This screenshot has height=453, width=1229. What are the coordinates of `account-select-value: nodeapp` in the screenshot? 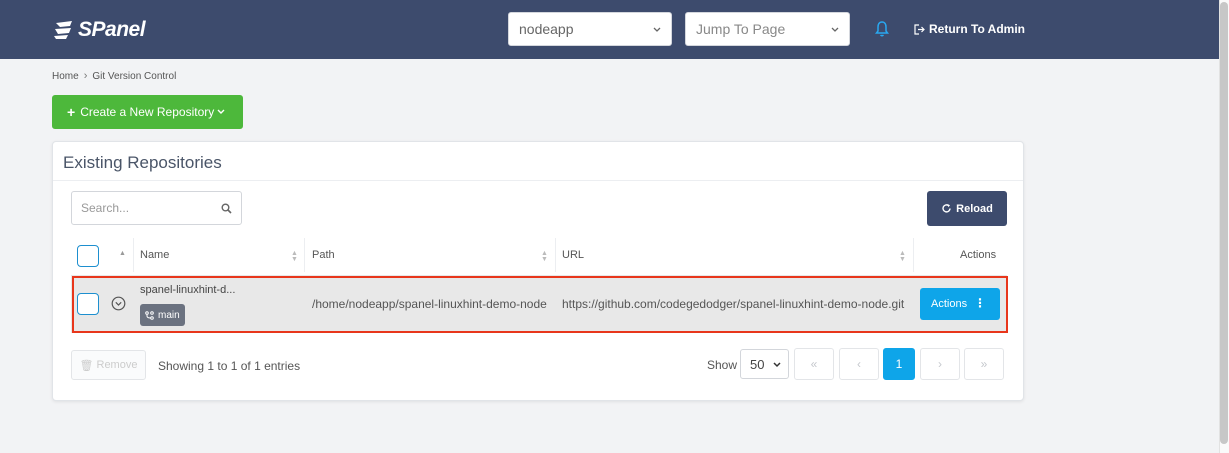 It's located at (546, 29).